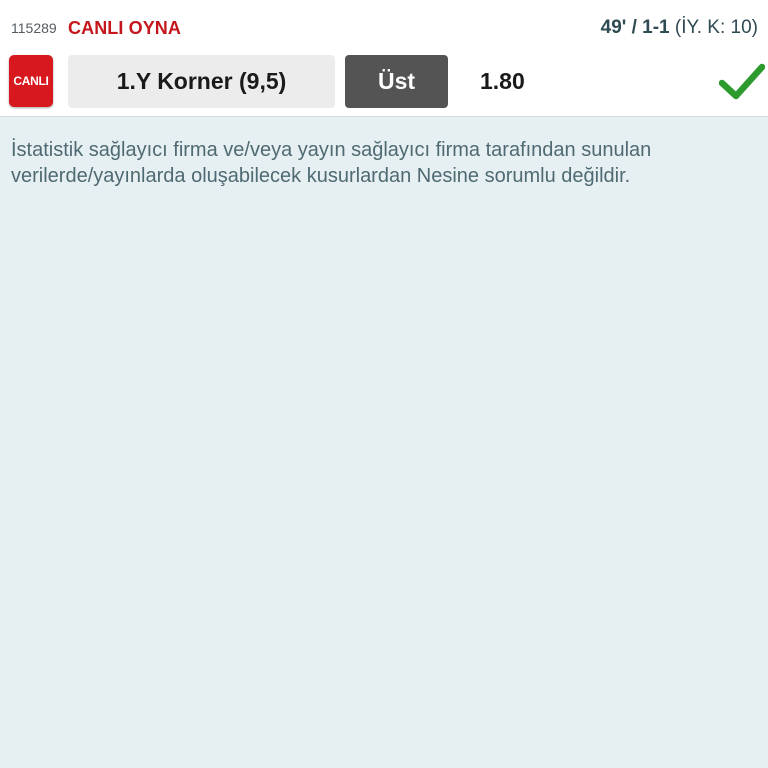 This screenshot has width=768, height=768. Describe the element at coordinates (716, 27) in the screenshot. I see `score-detail: (İY. K: 10)` at that location.